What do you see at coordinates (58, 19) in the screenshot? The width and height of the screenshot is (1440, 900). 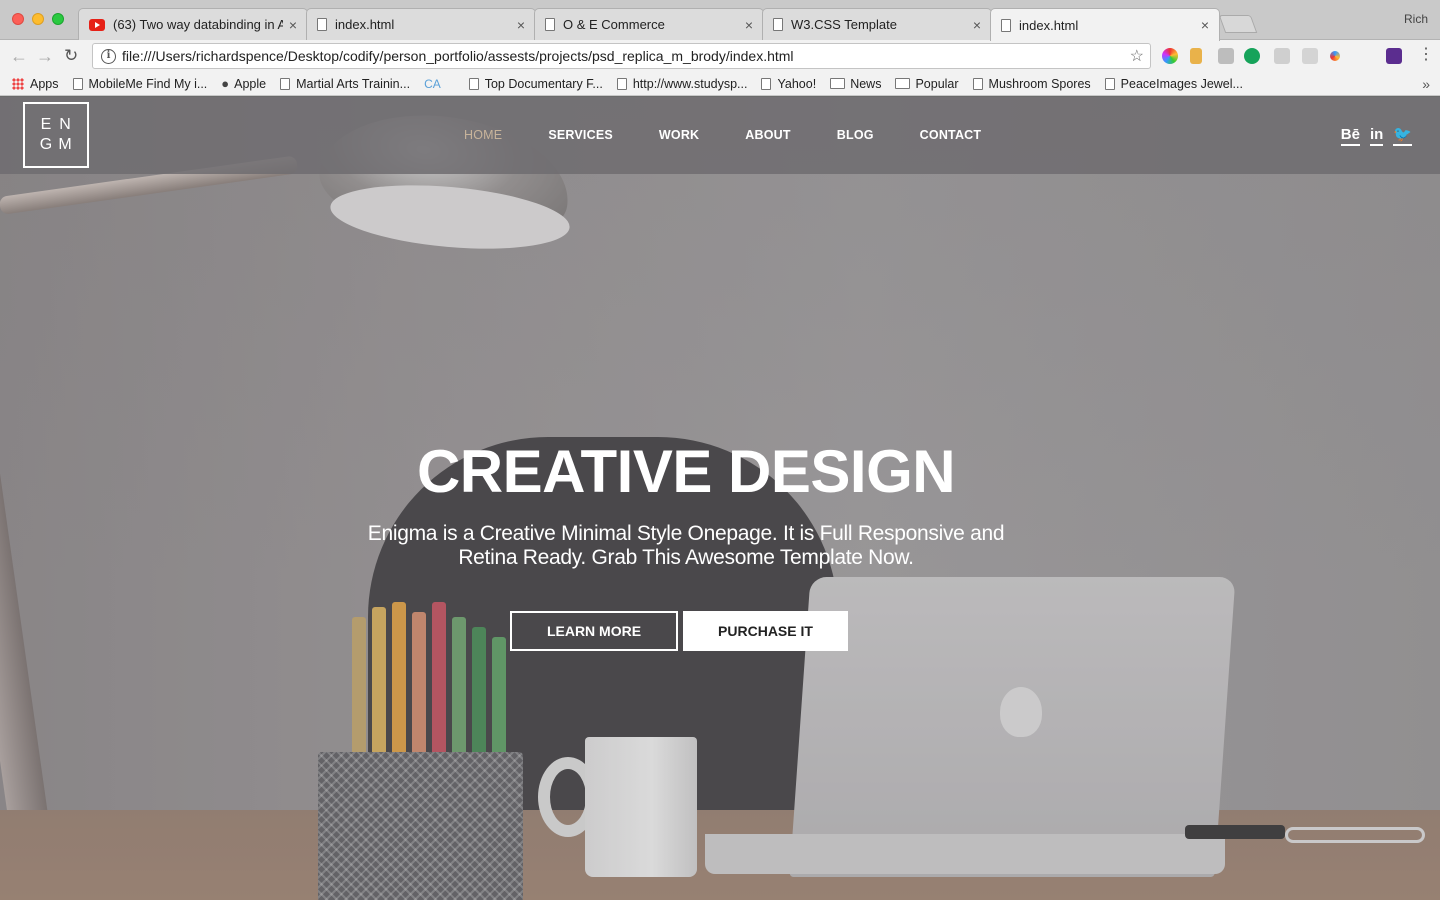 I see `zoom-window-button` at bounding box center [58, 19].